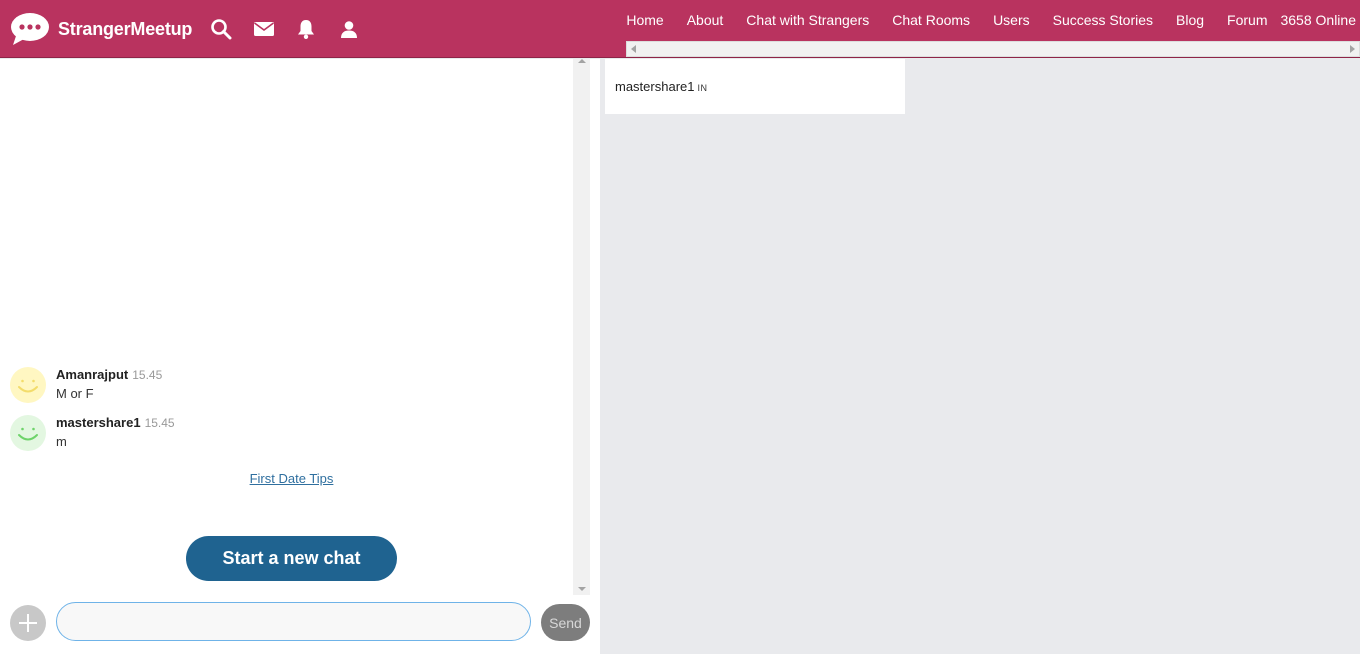 The height and width of the screenshot is (654, 1360). Describe the element at coordinates (582, 61) in the screenshot. I see `scroll-up-arrow-icon` at that location.